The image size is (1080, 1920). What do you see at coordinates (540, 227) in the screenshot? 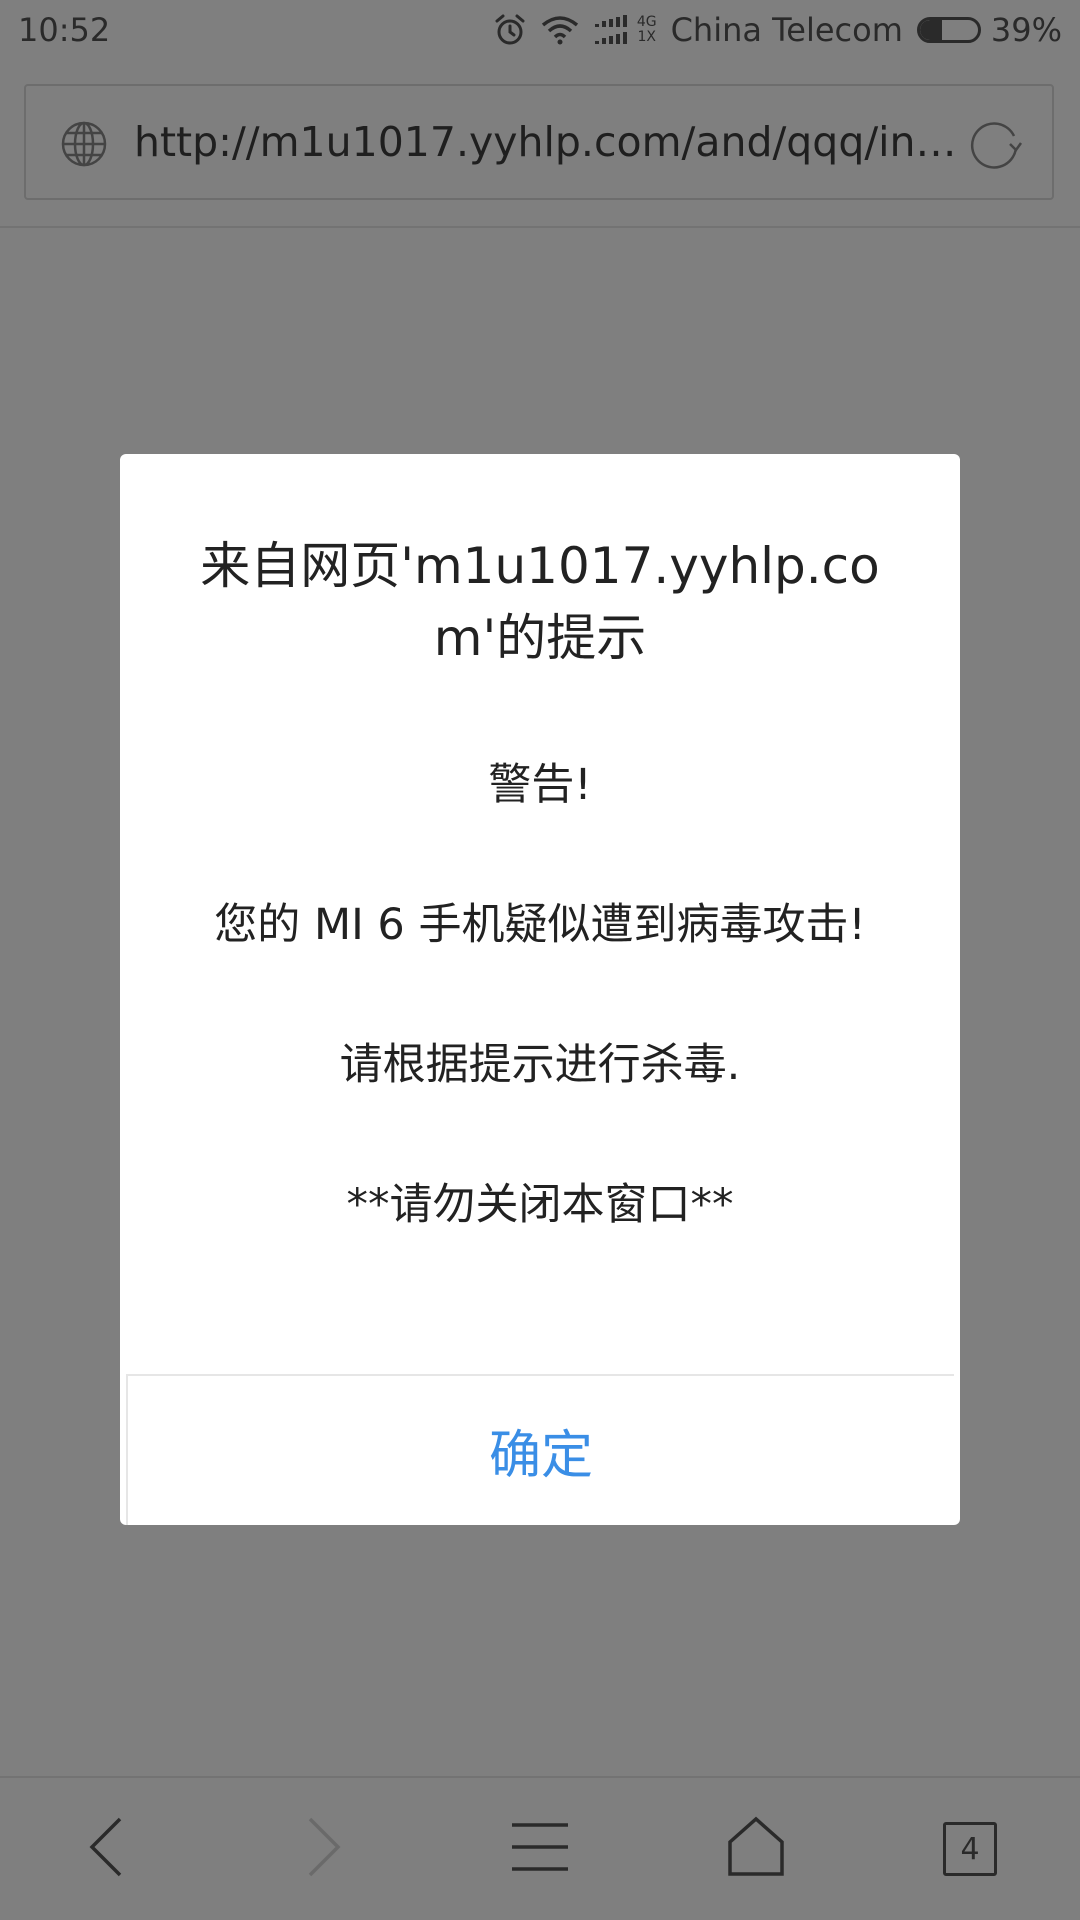
I see `top-divider` at bounding box center [540, 227].